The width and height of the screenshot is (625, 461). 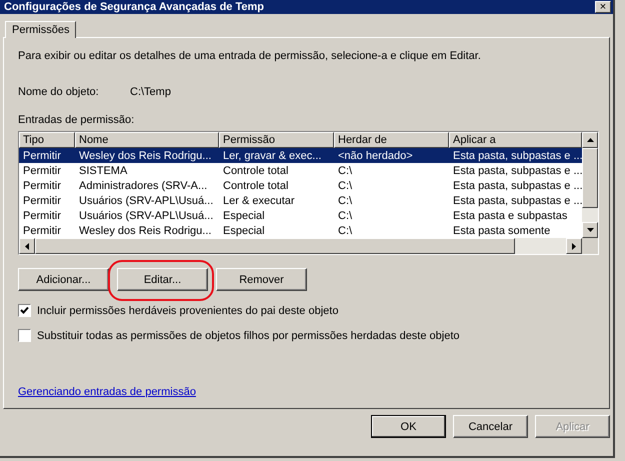 What do you see at coordinates (187, 310) in the screenshot?
I see `checkbox-label: Incluir permissões herdáveis provenientes do pai deste objeto` at bounding box center [187, 310].